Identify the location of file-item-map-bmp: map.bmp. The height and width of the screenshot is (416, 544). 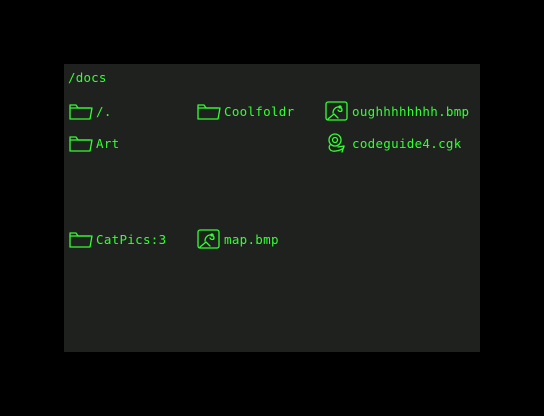
(237, 239).